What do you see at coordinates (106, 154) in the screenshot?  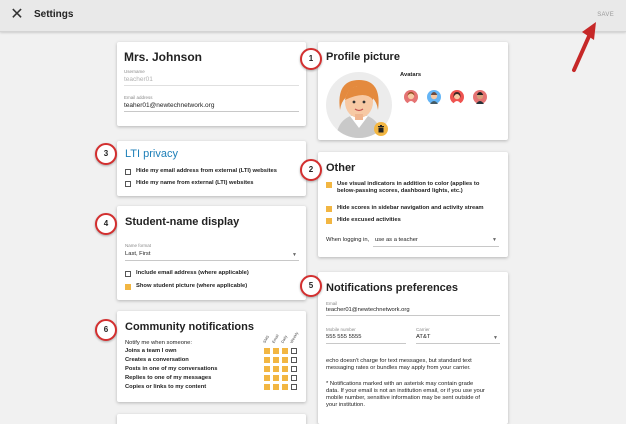 I see `callout-badge-3: 3` at bounding box center [106, 154].